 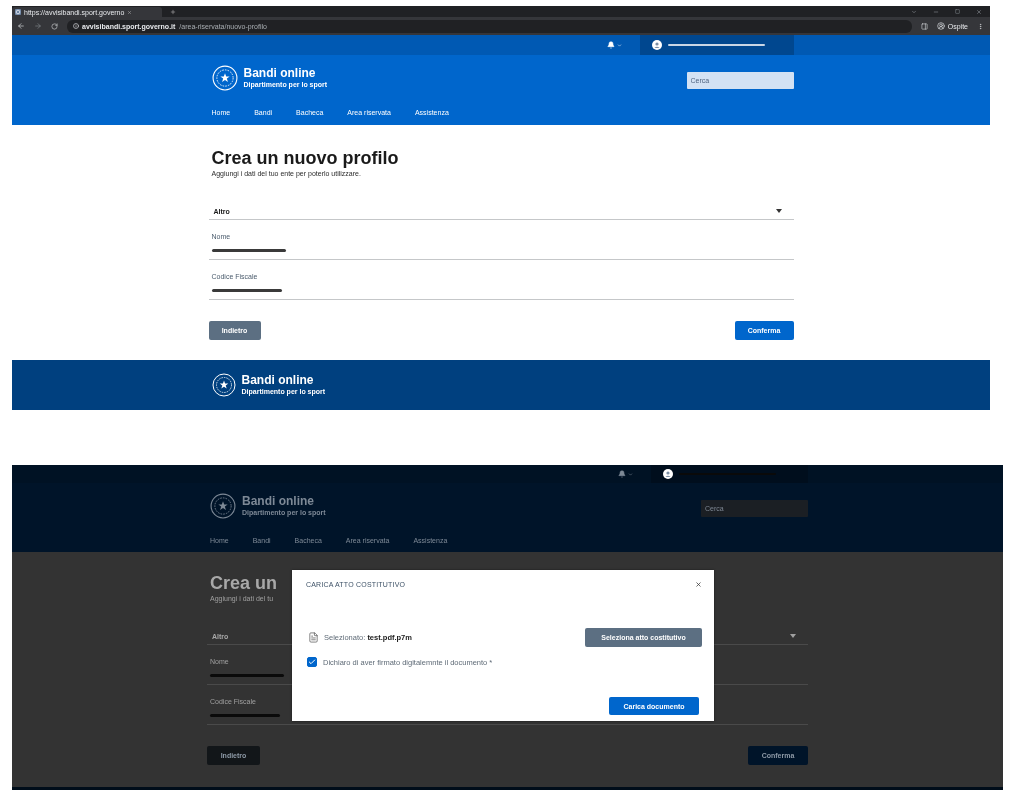 I want to click on favicon-icon, so click(x=18, y=12).